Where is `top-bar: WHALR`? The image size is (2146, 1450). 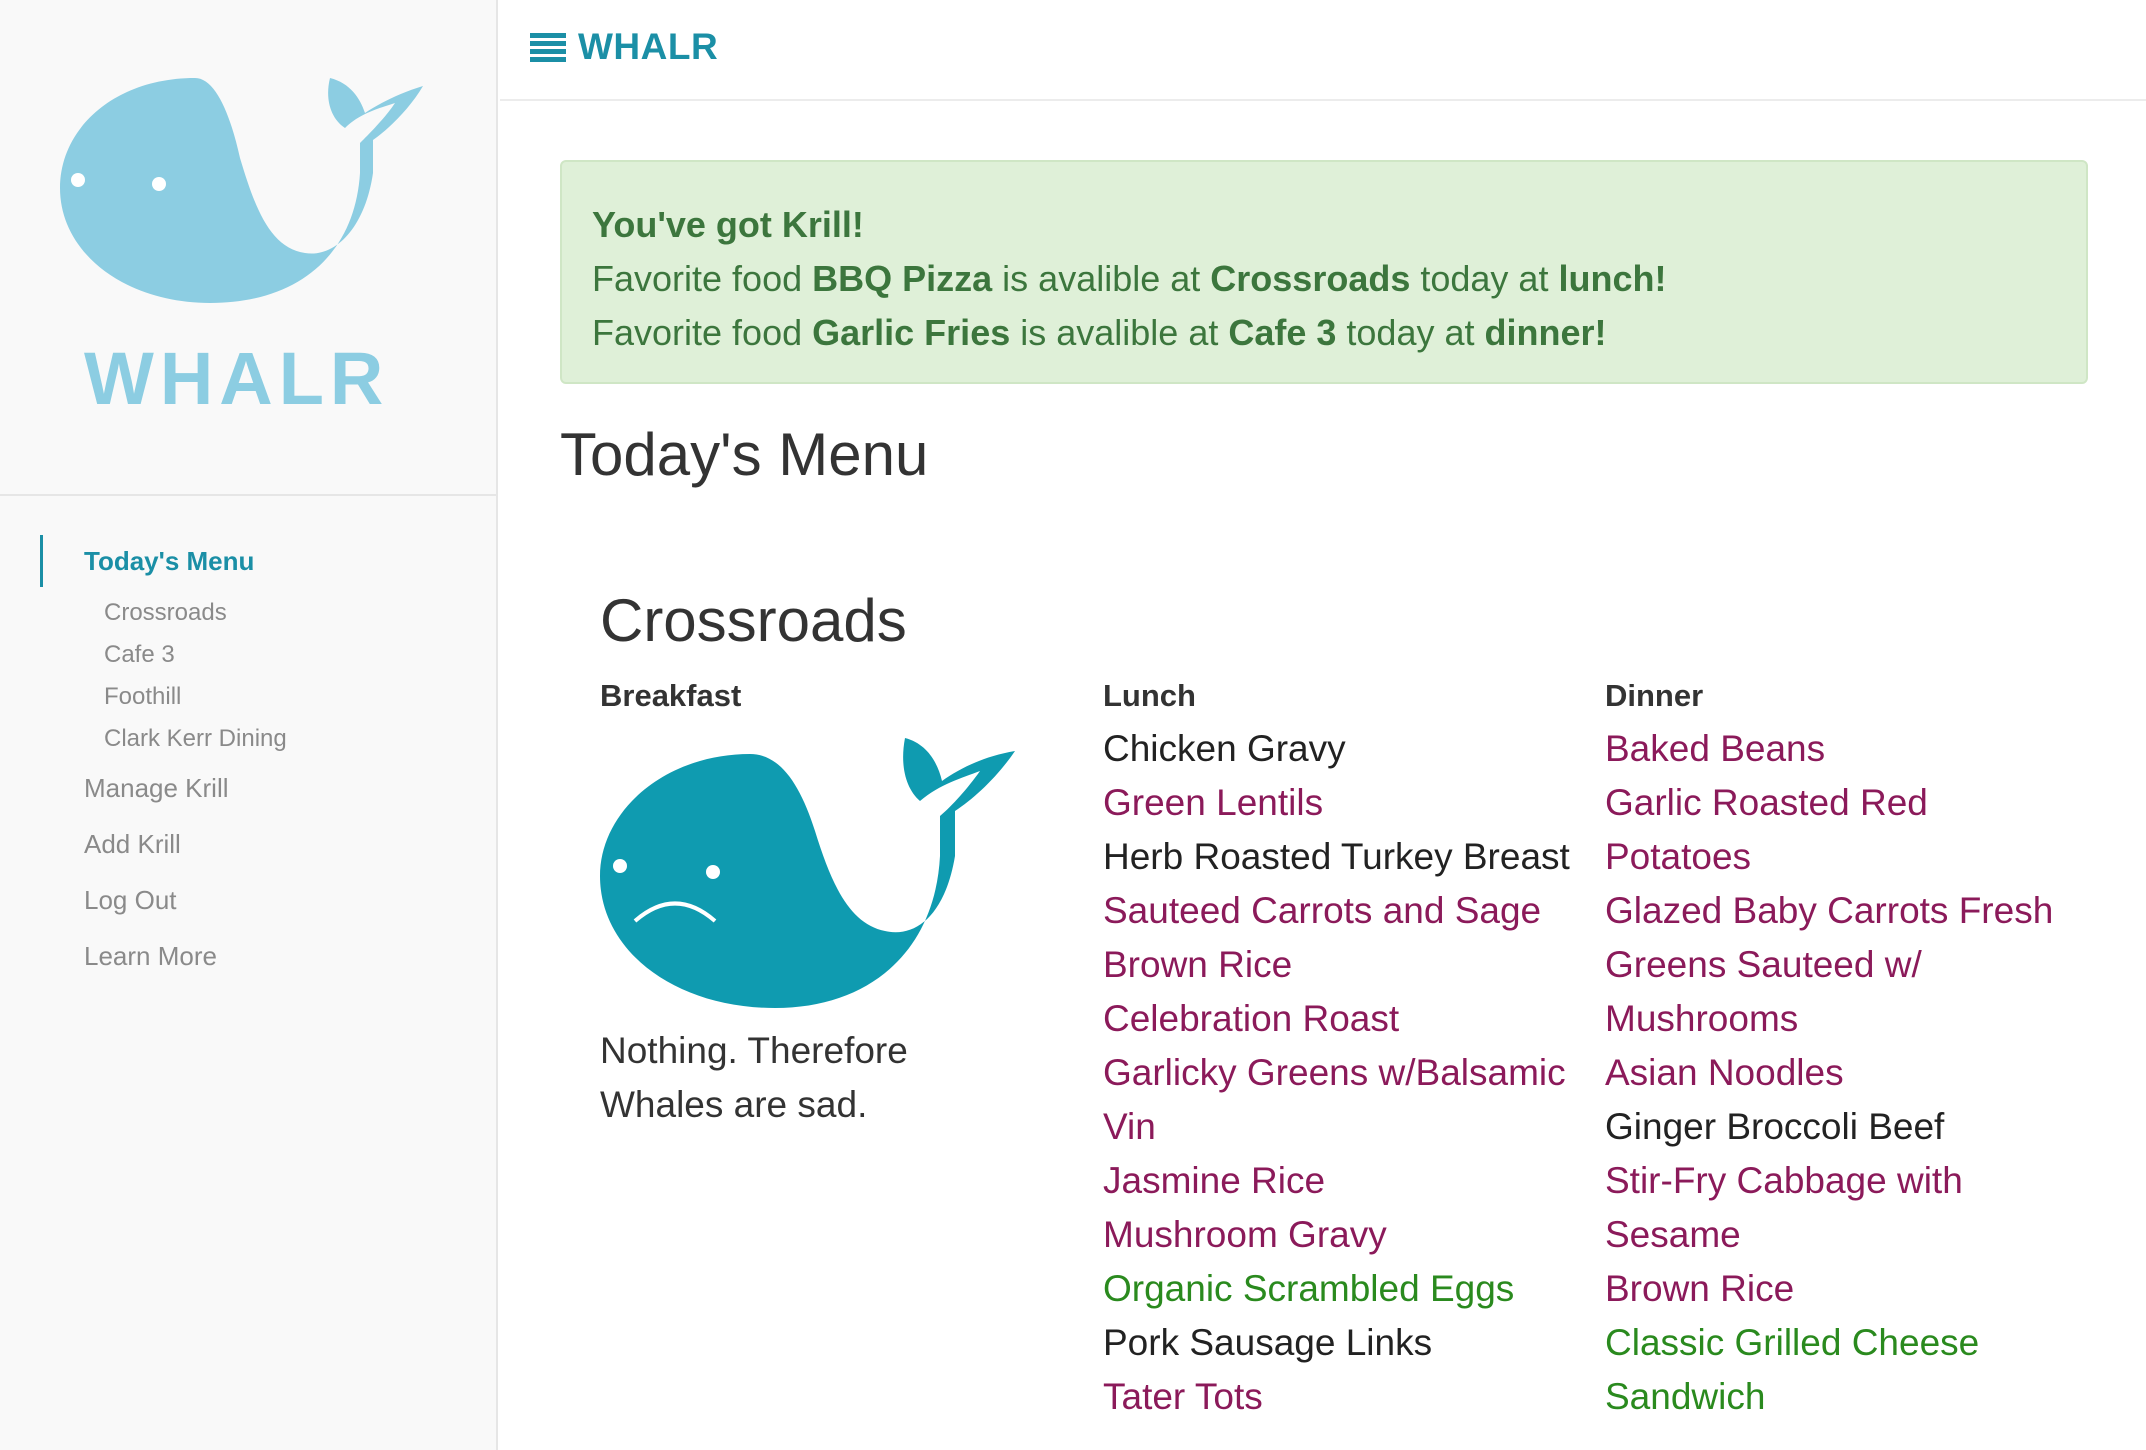
top-bar: WHALR is located at coordinates (1323, 50).